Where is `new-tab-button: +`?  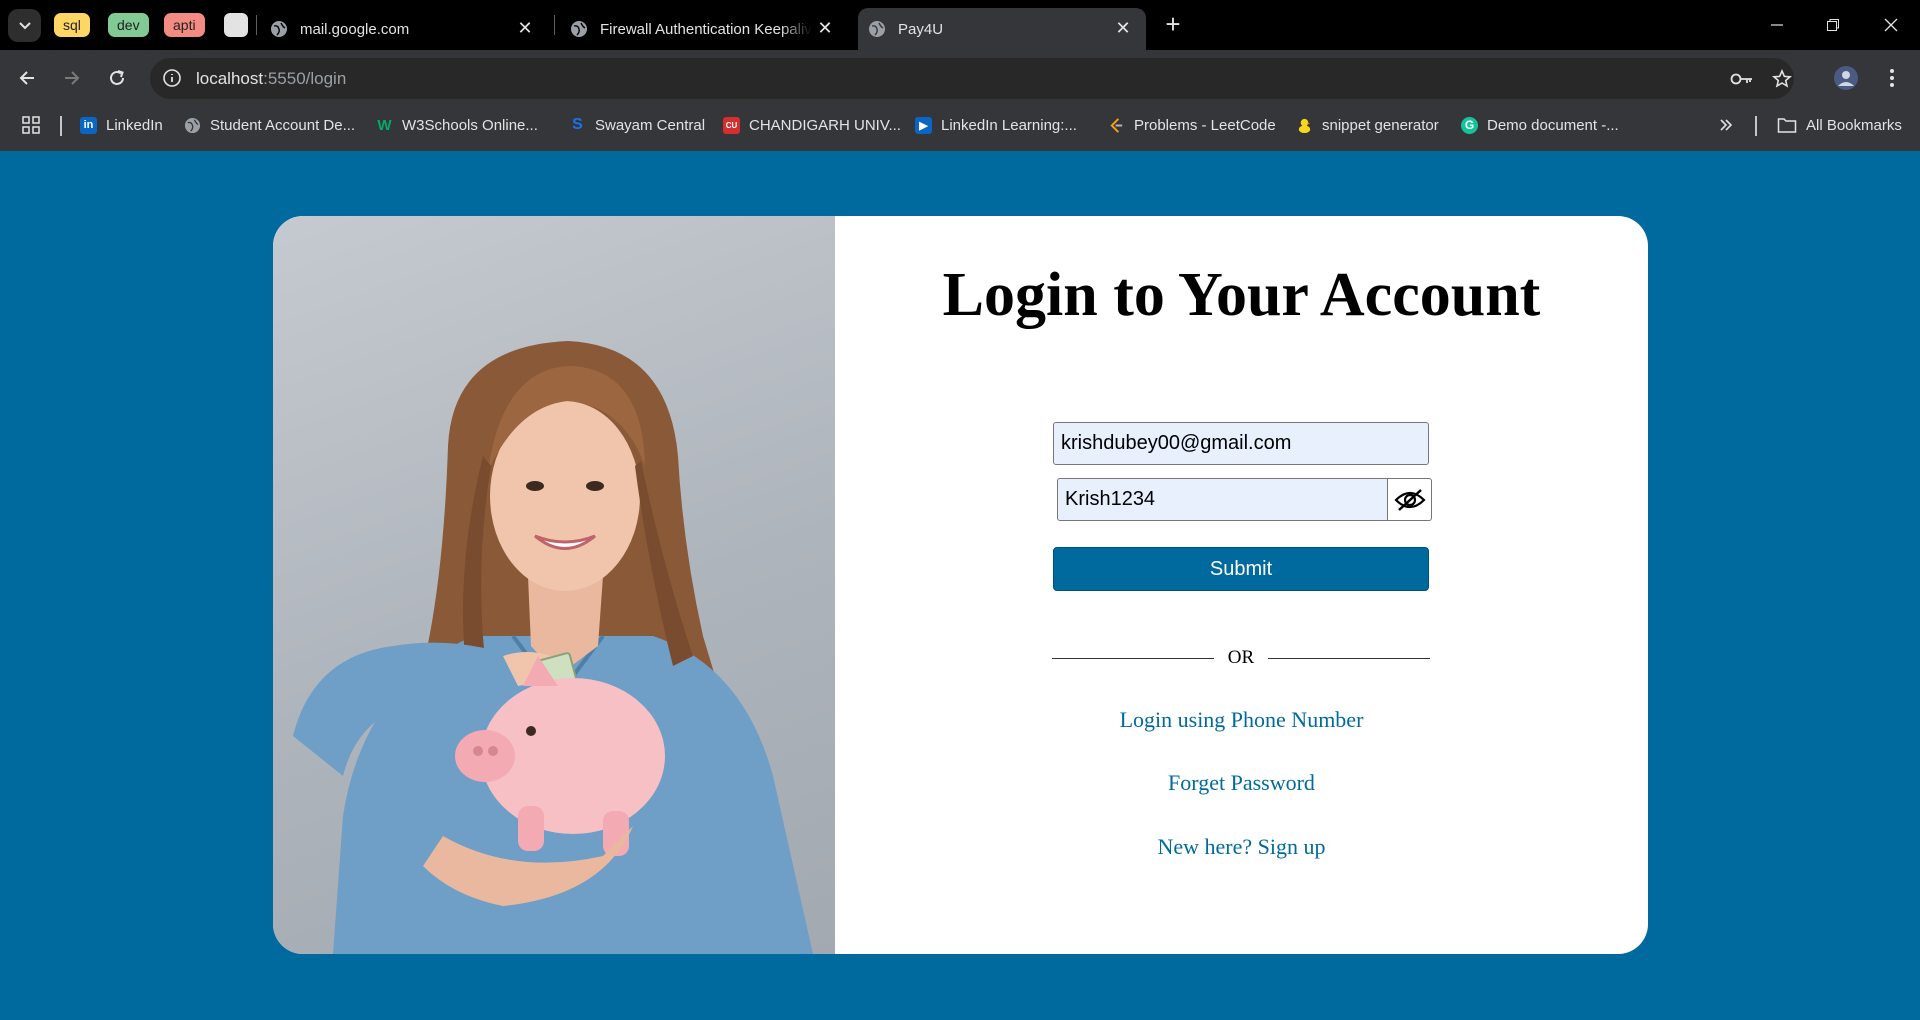
new-tab-button: + is located at coordinates (1173, 24).